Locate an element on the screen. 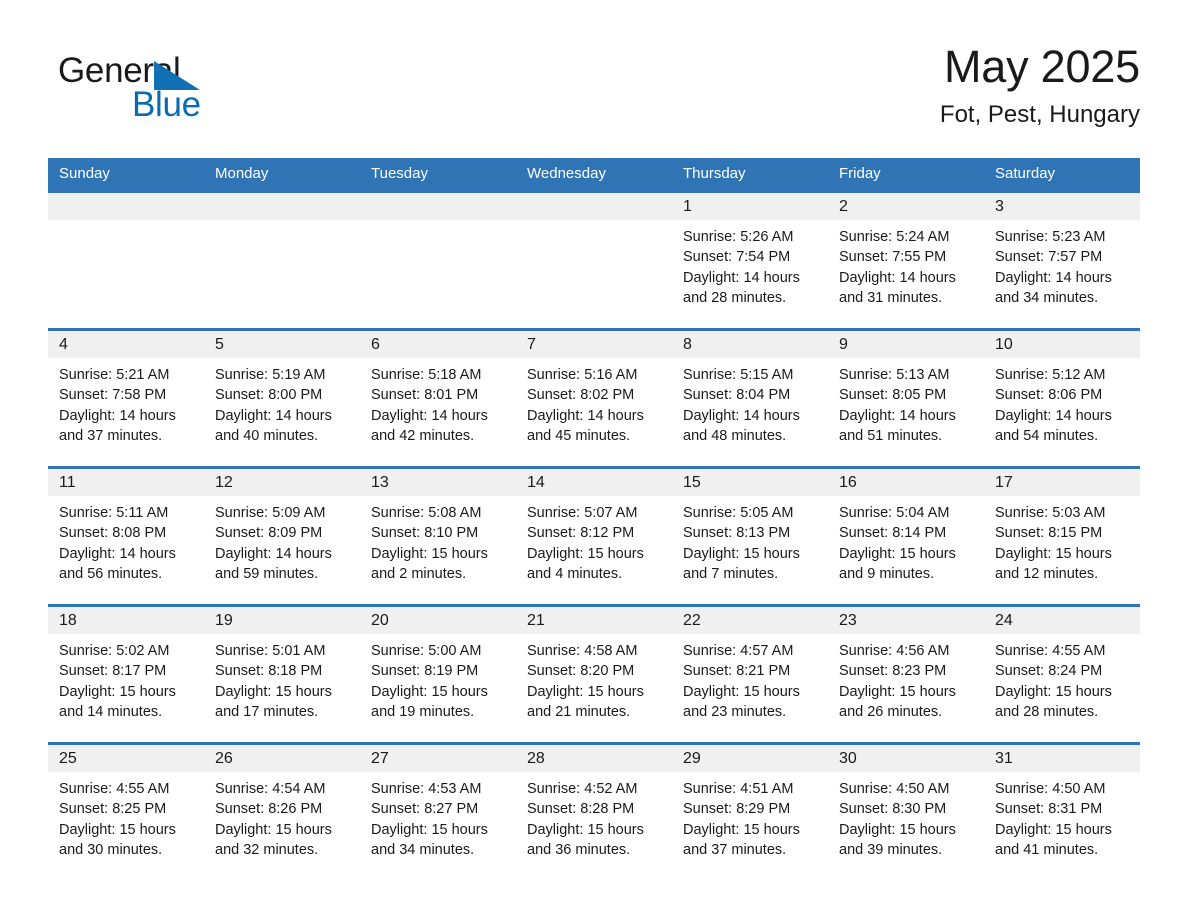  sunrise-text: Sunrise: 5:02 AM is located at coordinates (114, 651).